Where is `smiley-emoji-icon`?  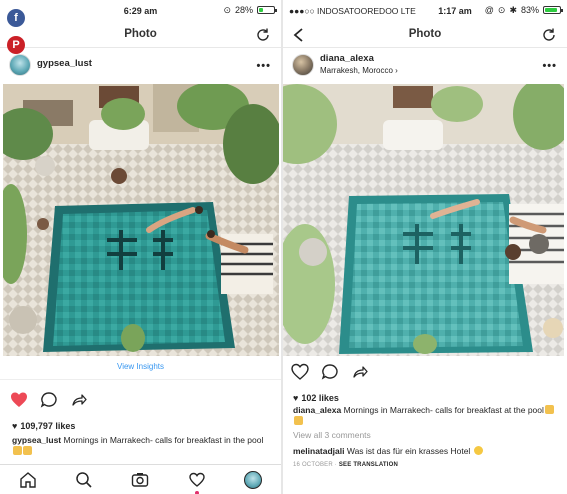 smiley-emoji-icon is located at coordinates (478, 450).